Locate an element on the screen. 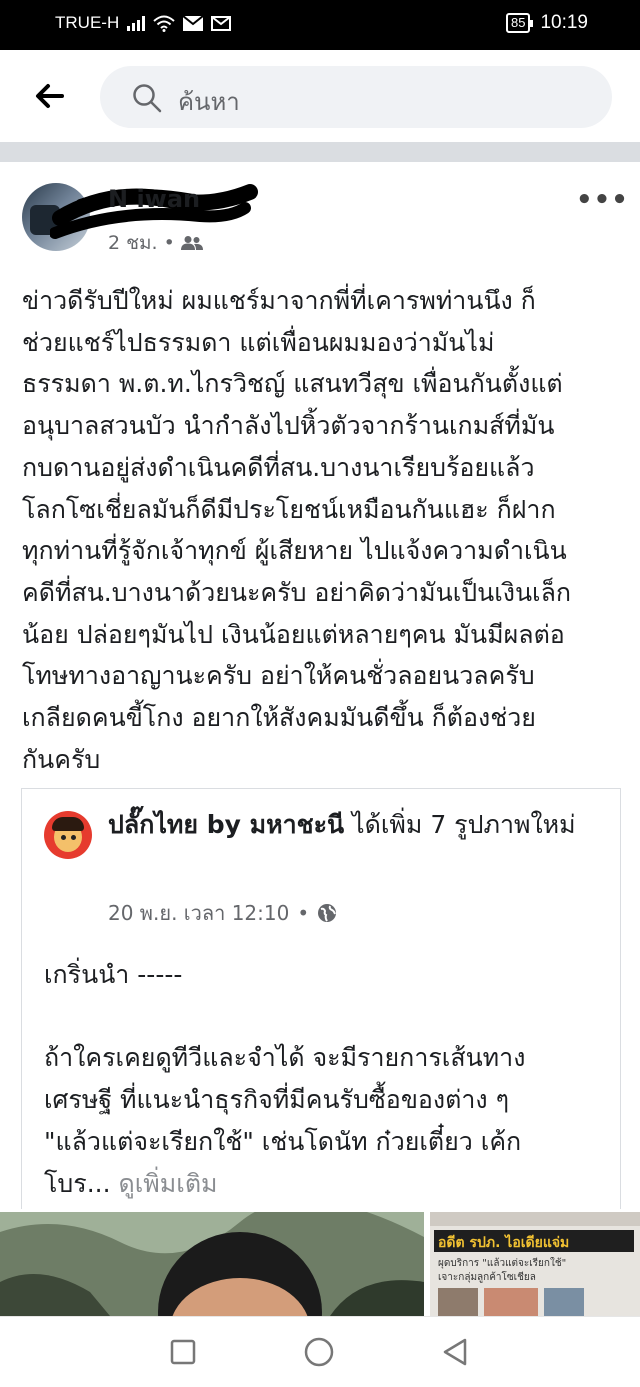 This screenshot has height=1387, width=640. see-more-link: ดูเพิ่มเติม is located at coordinates (168, 1183).